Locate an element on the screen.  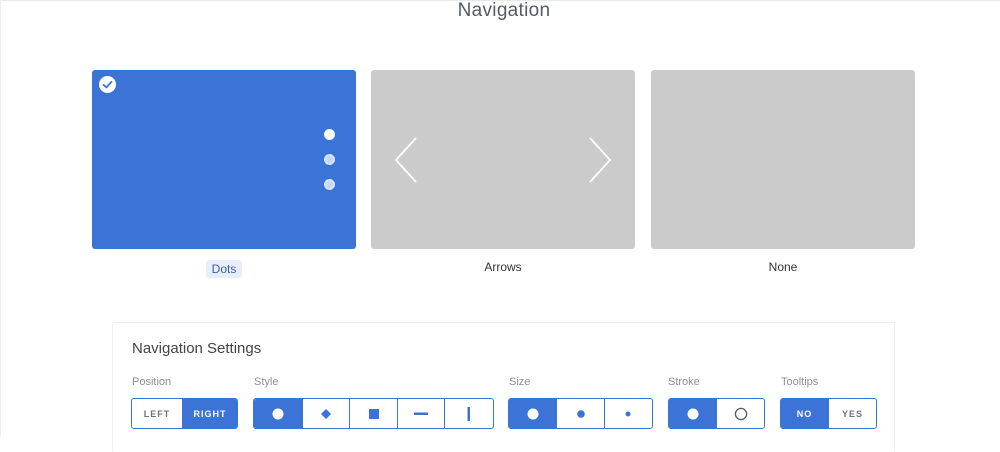
medium-dot-icon is located at coordinates (580, 413).